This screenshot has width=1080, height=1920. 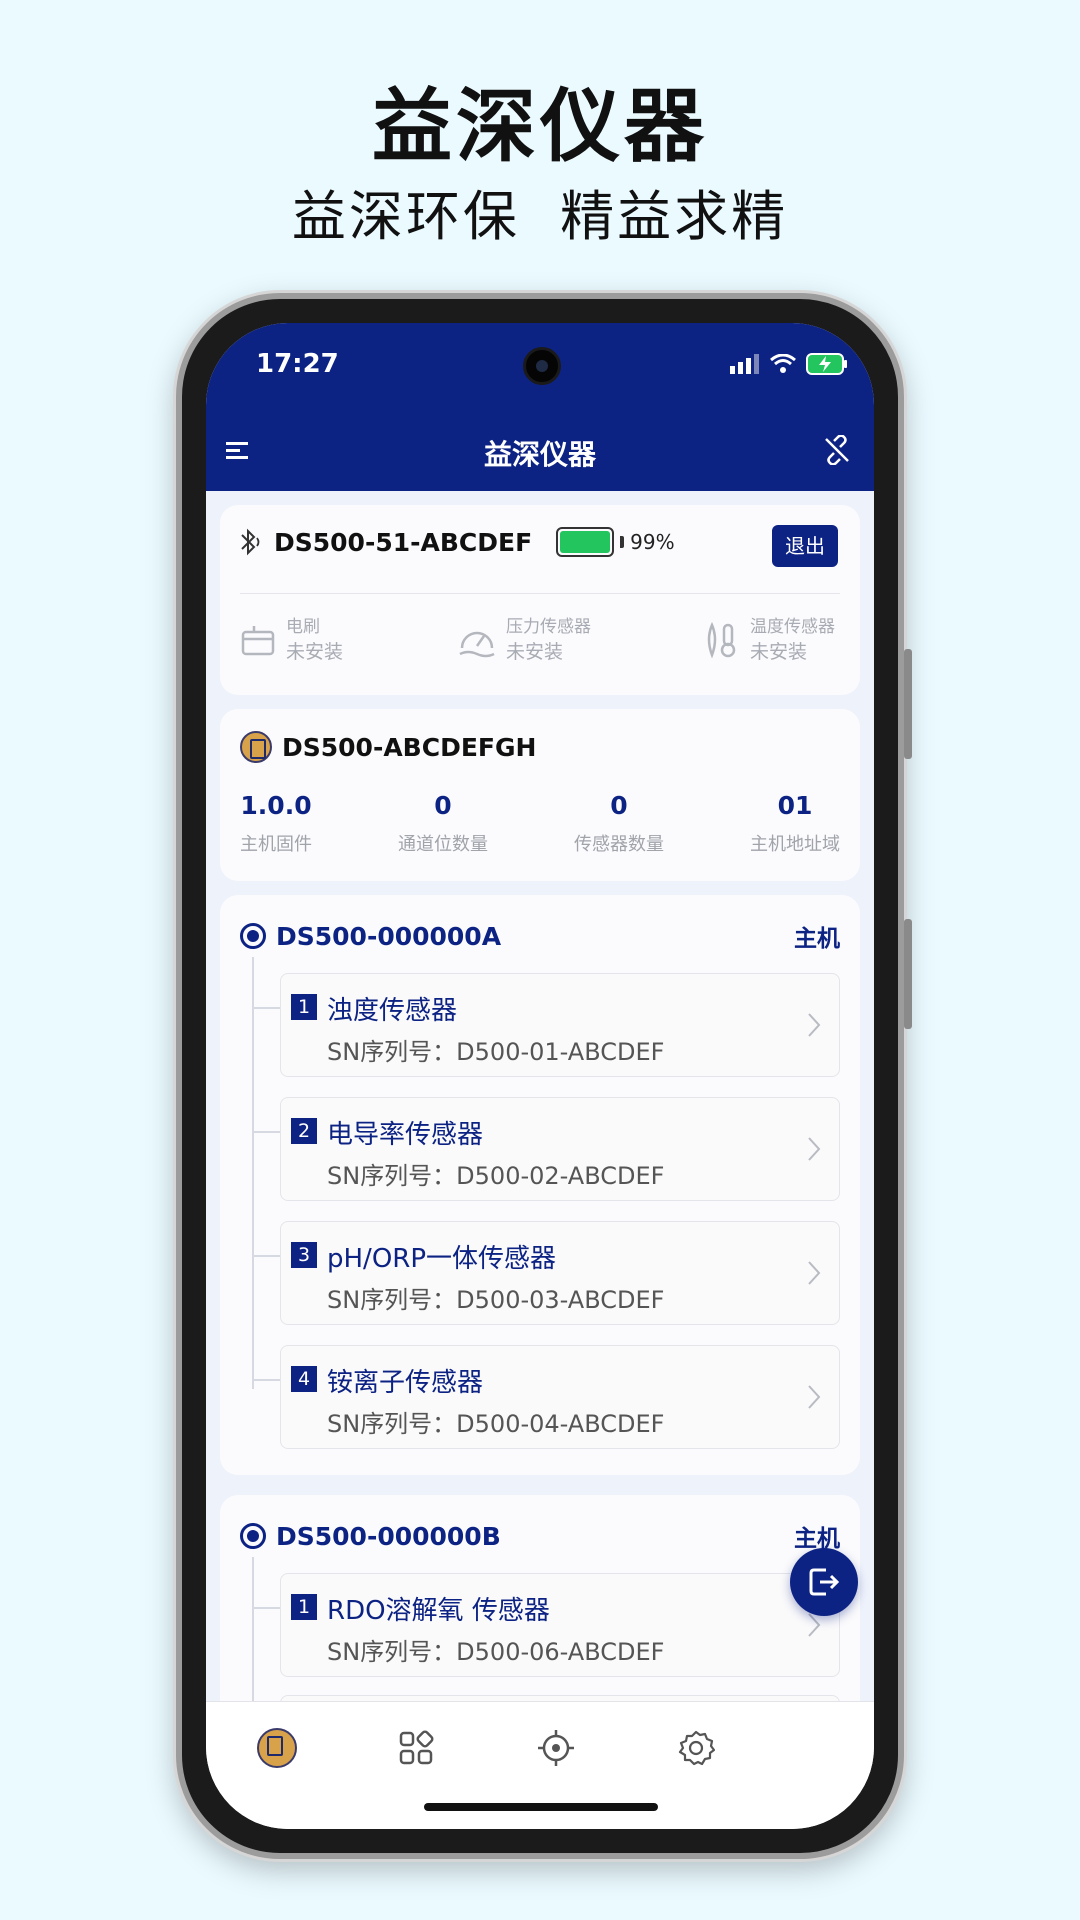 What do you see at coordinates (496, 1424) in the screenshot?
I see `sensor-sn: SN序列号：D500-04-ABCDEF` at bounding box center [496, 1424].